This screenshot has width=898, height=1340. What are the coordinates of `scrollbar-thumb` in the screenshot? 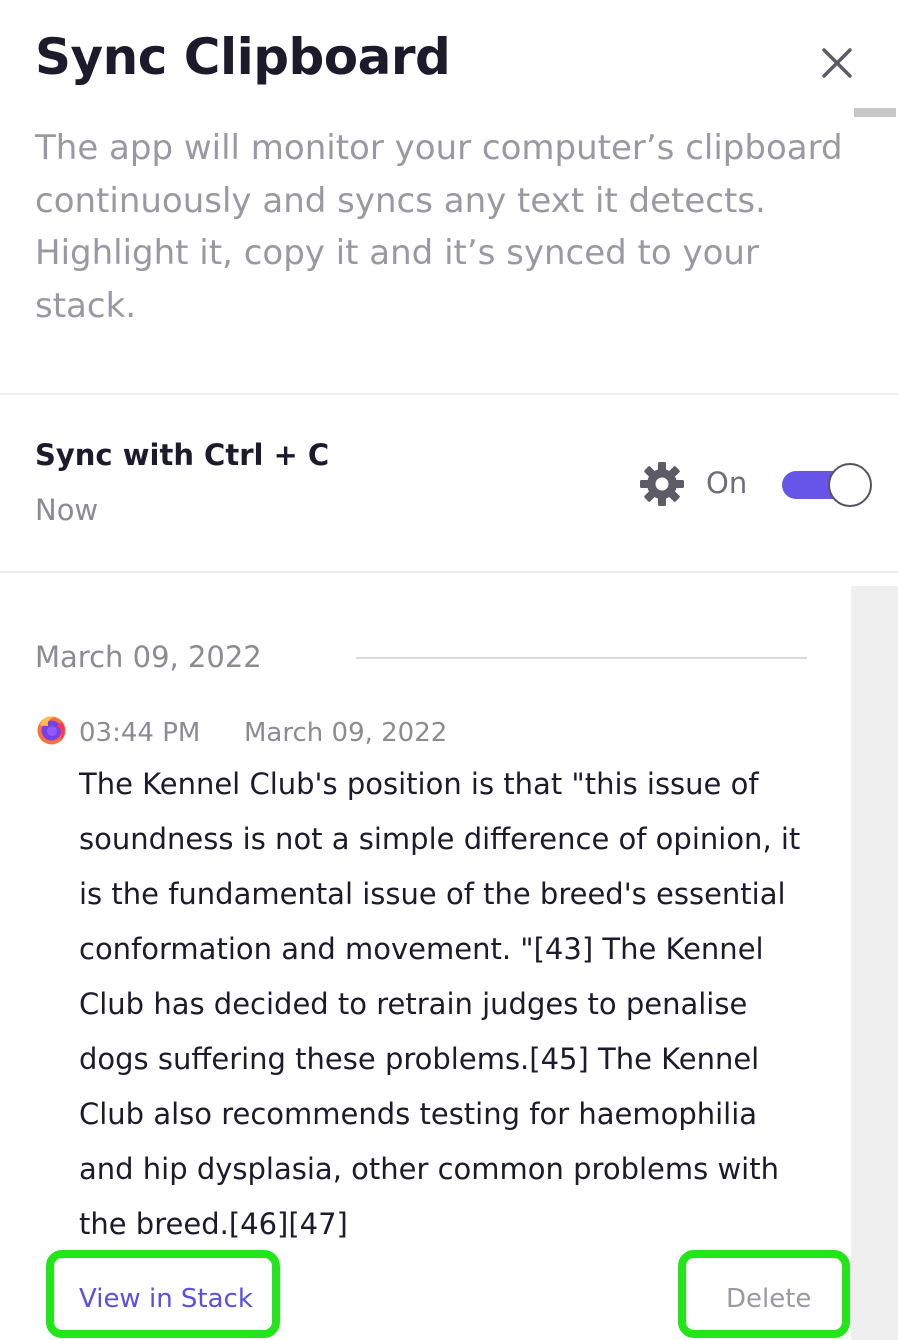 It's located at (875, 112).